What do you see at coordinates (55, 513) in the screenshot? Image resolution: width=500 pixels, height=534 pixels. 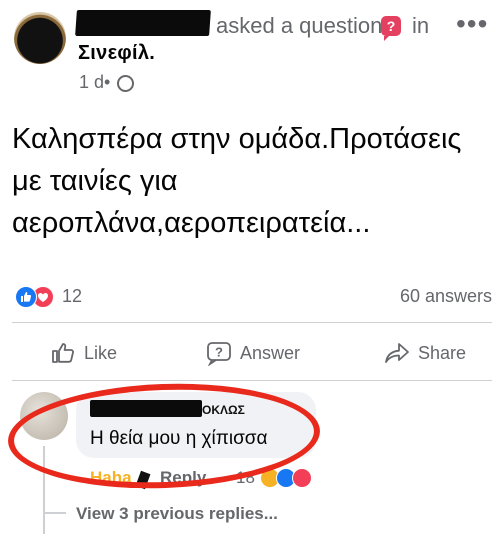 I see `thread-branch` at bounding box center [55, 513].